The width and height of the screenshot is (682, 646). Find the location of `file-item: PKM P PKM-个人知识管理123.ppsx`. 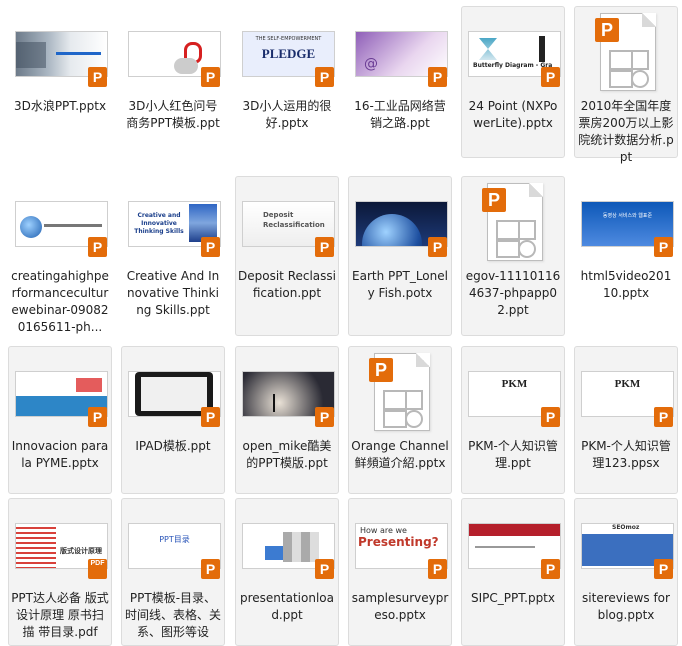

file-item: PKM P PKM-个人知识管理123.ppsx is located at coordinates (626, 420).